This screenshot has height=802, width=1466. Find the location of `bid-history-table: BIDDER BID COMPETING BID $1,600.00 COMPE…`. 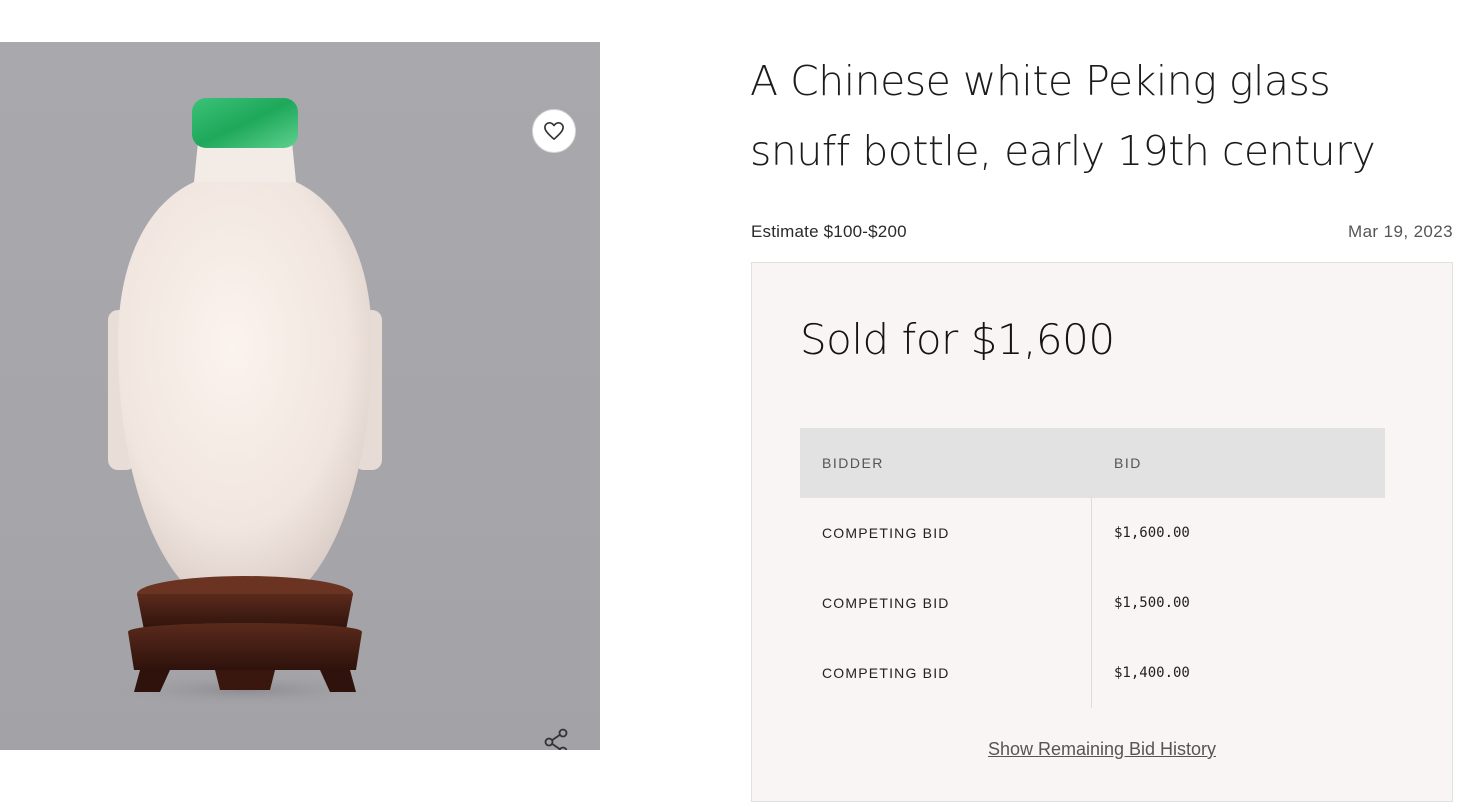

bid-history-table: BIDDER BID COMPETING BID $1,600.00 COMPE… is located at coordinates (1092, 568).